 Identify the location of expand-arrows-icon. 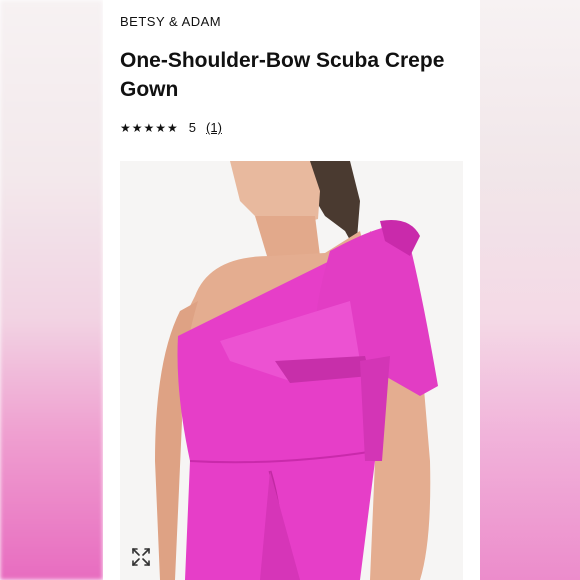
(141, 557).